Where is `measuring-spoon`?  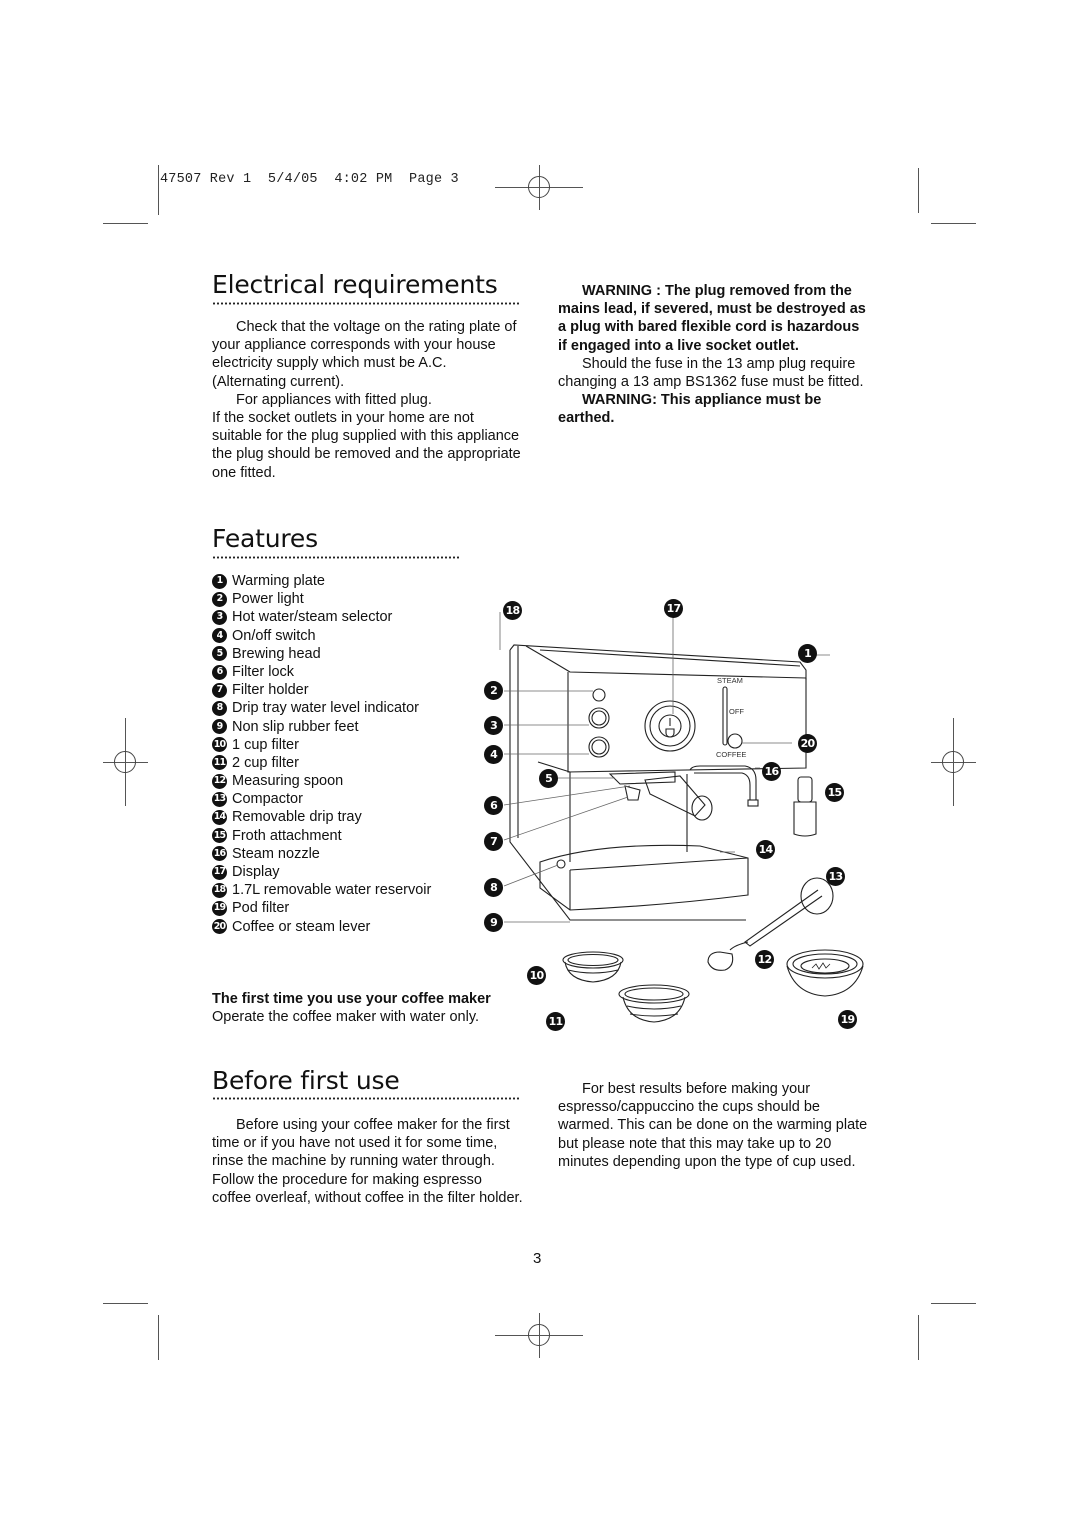 measuring-spoon is located at coordinates (720, 961).